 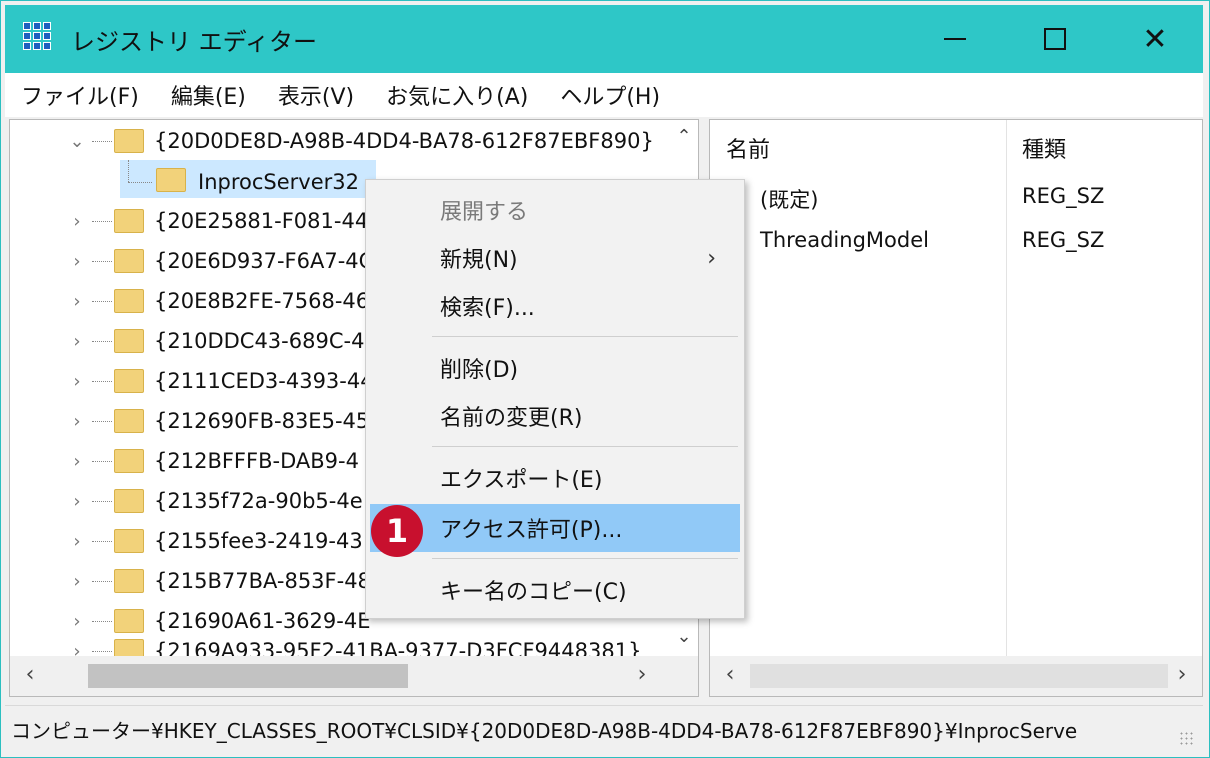 I want to click on close-button: ✕, so click(x=1155, y=39).